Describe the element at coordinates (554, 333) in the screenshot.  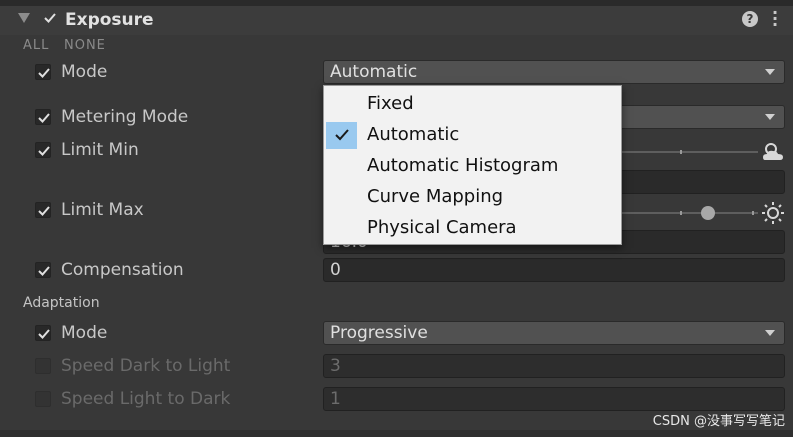
I see `adaptation-mode-dropdown: Progressive` at that location.